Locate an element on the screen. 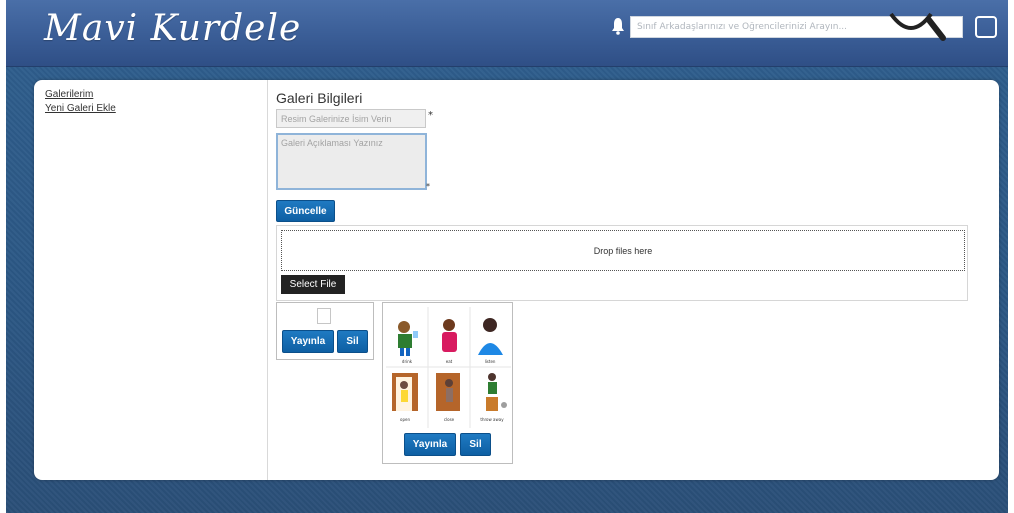 The height and width of the screenshot is (513, 1014). sidebar-item-add-gallery: Yeni Galeri Ekle is located at coordinates (156, 109).